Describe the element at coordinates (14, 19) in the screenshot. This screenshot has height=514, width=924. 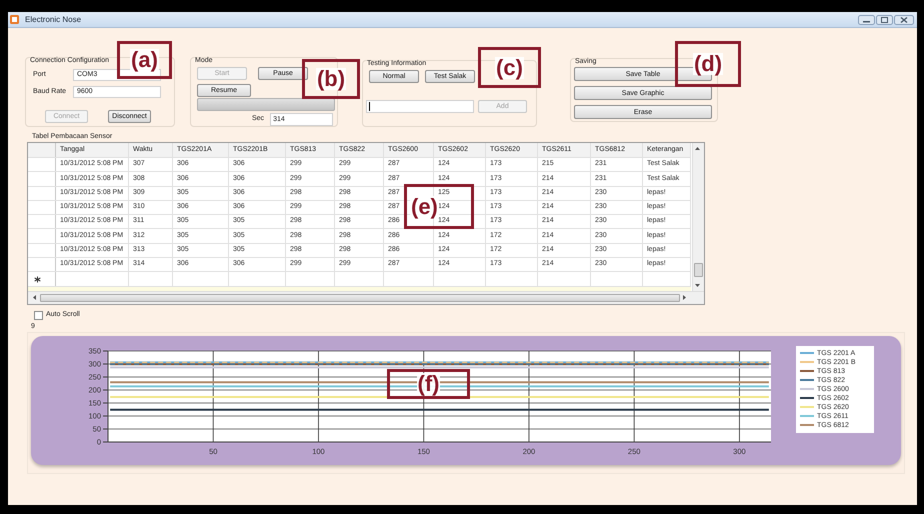
I see `app-icon` at that location.